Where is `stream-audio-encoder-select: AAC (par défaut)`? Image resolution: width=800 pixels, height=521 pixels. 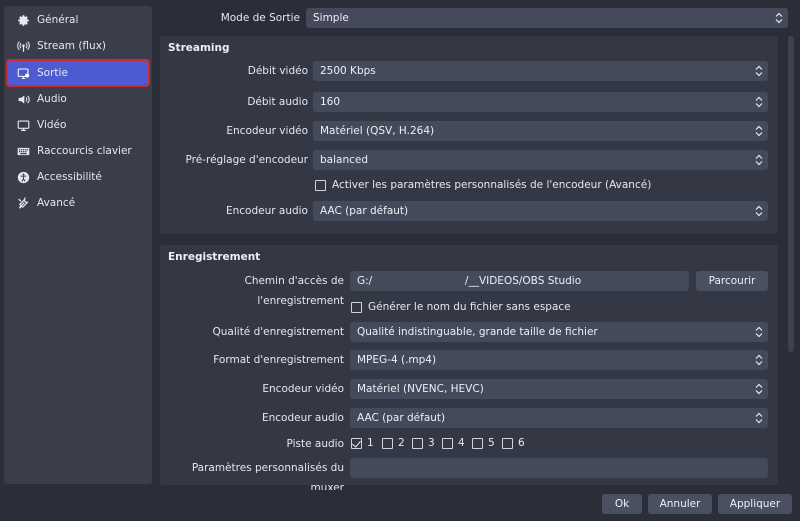 stream-audio-encoder-select: AAC (par défaut) is located at coordinates (540, 211).